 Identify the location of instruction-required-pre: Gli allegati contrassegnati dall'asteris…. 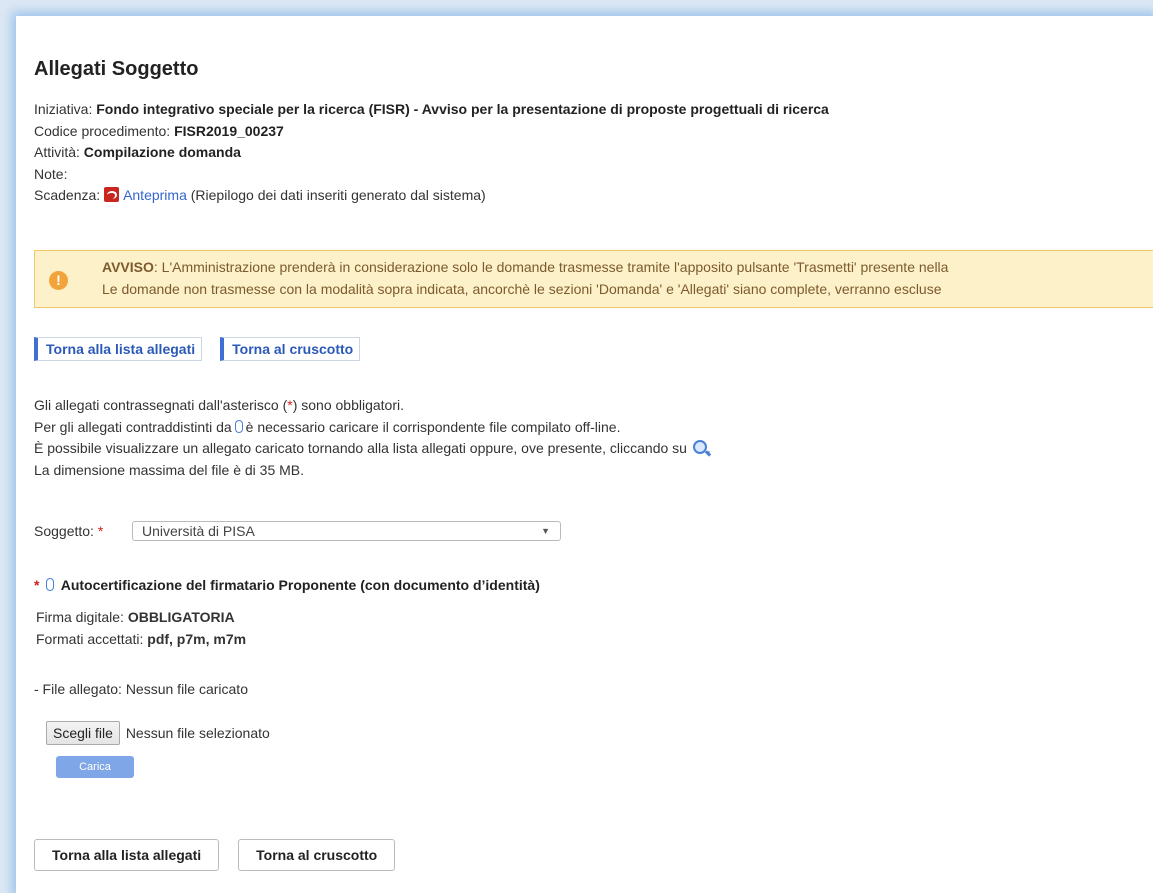
(161, 405).